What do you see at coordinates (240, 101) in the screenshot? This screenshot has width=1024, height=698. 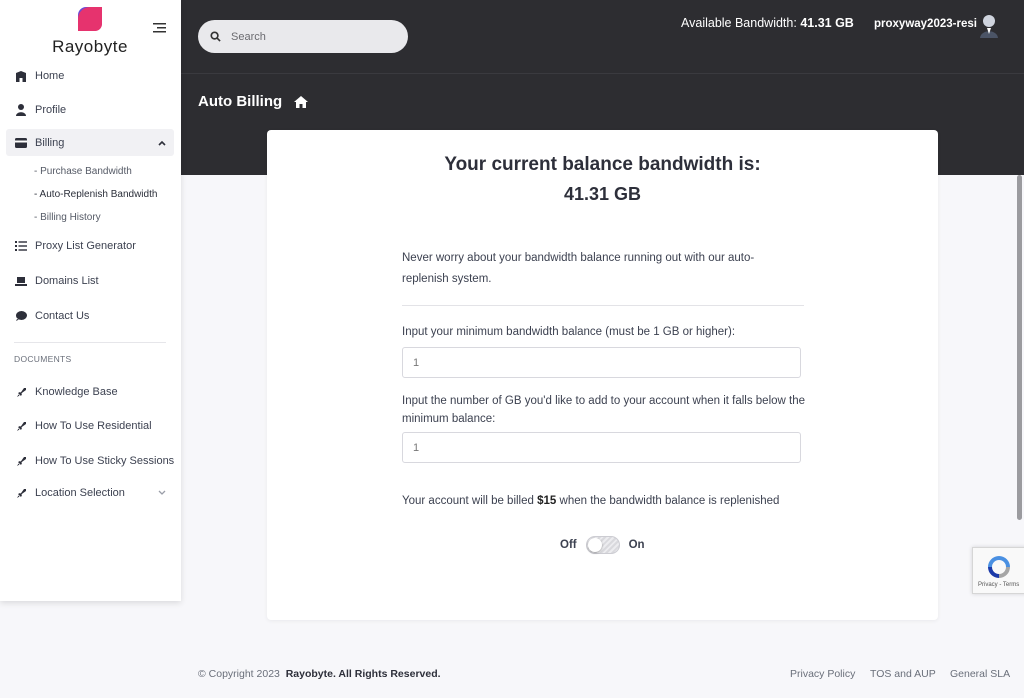 I see `page-title: Auto Billing` at bounding box center [240, 101].